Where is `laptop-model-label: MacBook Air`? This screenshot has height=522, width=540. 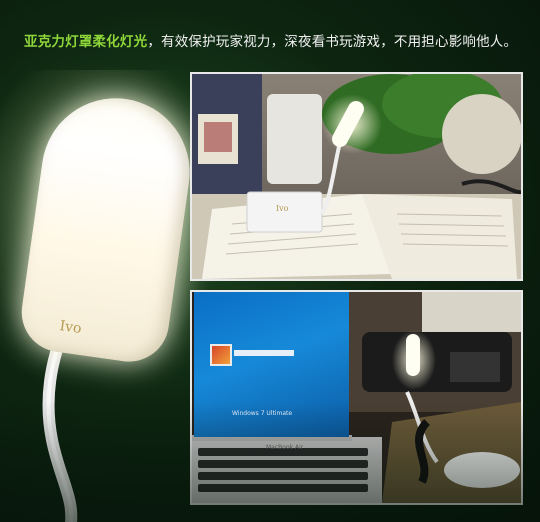
laptop-model-label: MacBook Air is located at coordinates (285, 447).